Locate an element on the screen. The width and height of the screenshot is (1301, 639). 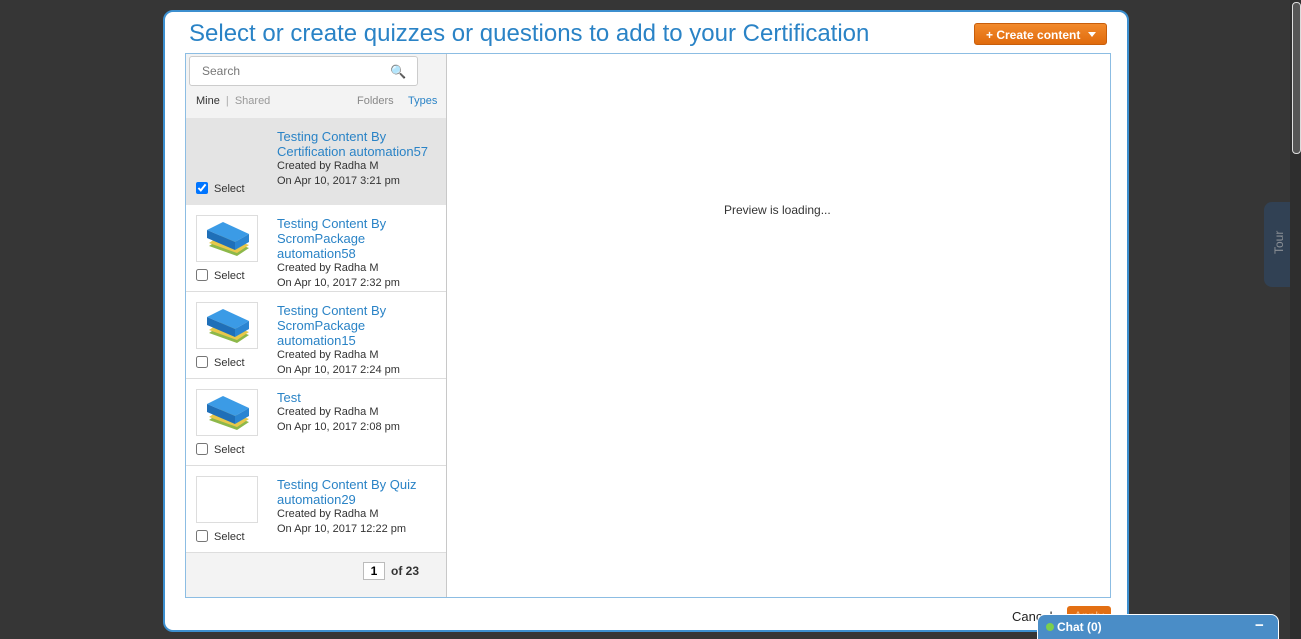
online-status-icon is located at coordinates (1050, 627).